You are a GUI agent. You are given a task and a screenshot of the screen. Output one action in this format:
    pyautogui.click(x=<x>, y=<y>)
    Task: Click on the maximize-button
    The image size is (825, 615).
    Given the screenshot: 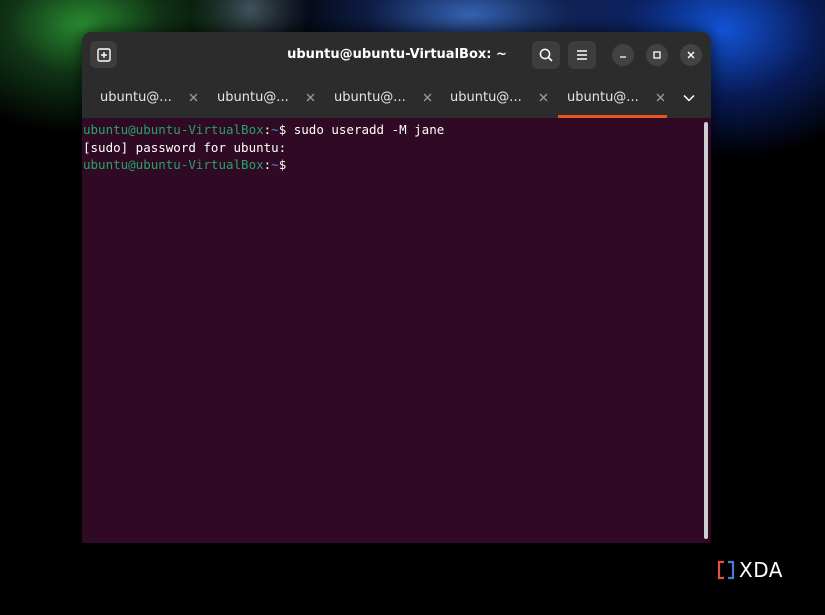 What is the action you would take?
    pyautogui.click(x=657, y=55)
    